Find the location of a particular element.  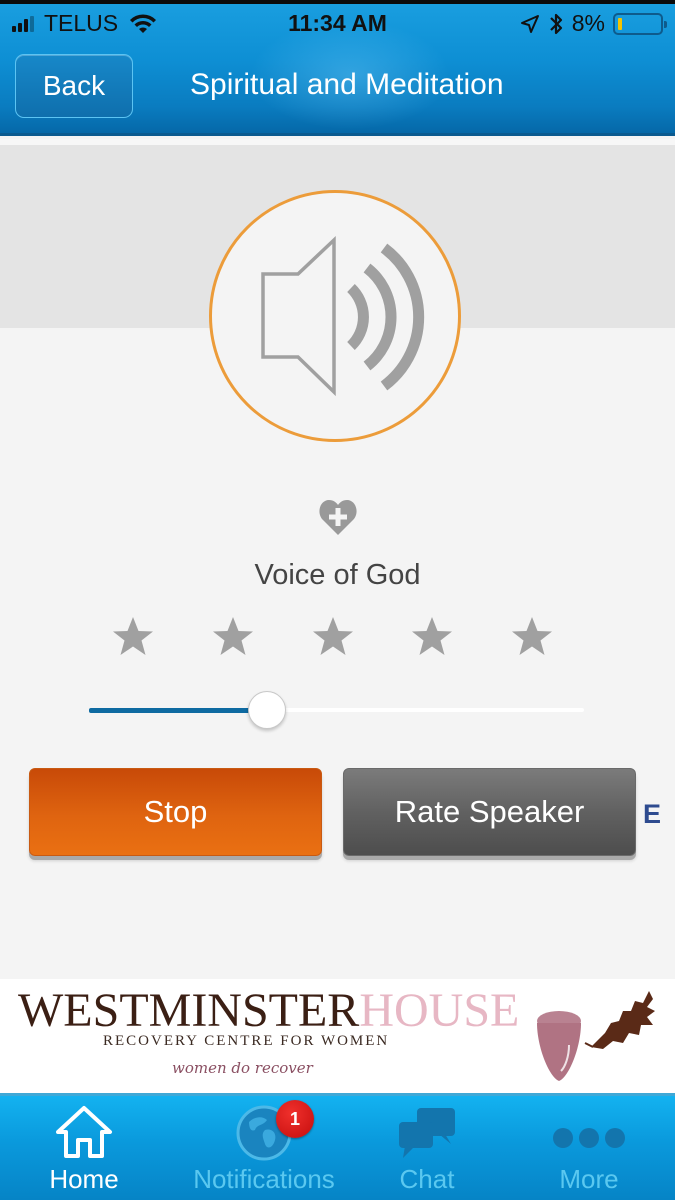

home-icon is located at coordinates (84, 1132).